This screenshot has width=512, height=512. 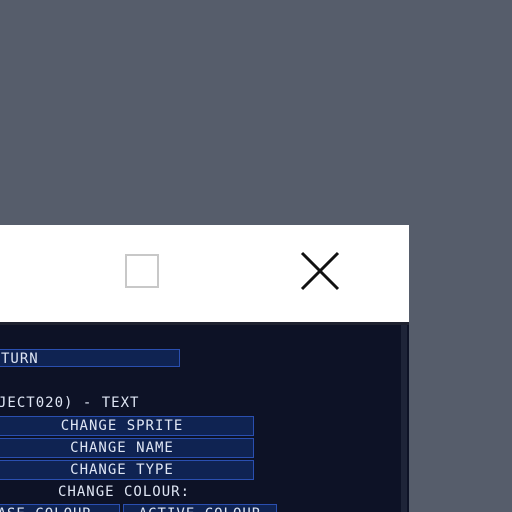 What do you see at coordinates (127, 470) in the screenshot?
I see `change-type-button: CHANGE TYPE` at bounding box center [127, 470].